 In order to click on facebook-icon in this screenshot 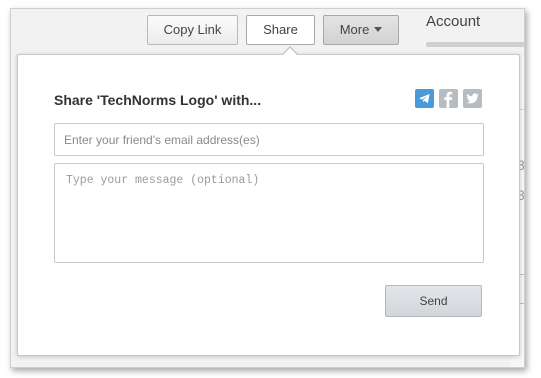, I will do `click(448, 98)`.